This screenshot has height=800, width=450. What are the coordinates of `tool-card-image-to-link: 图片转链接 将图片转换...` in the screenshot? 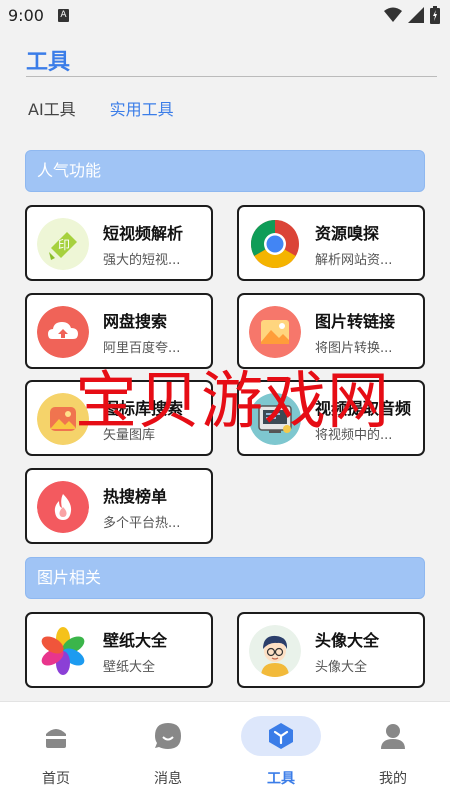 It's located at (331, 331).